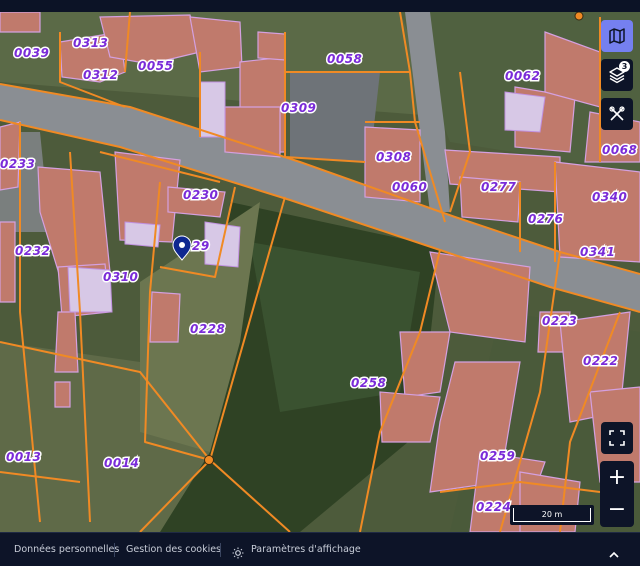 Image resolution: width=640 pixels, height=566 pixels. What do you see at coordinates (368, 383) in the screenshot?
I see `parcel-label: 0258` at bounding box center [368, 383].